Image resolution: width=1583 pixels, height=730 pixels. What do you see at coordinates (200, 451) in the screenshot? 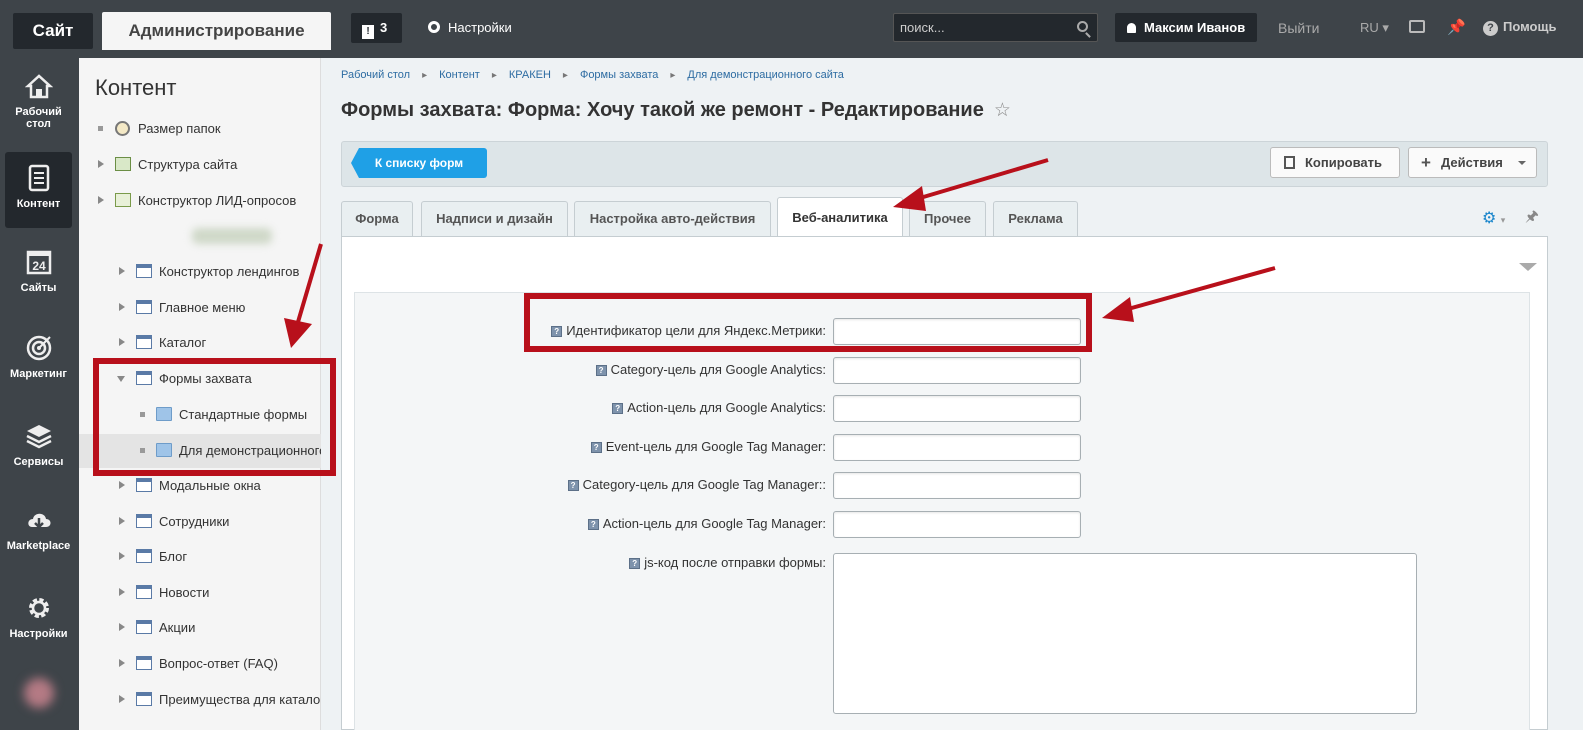
I see `tree-item-demo-site: Для демонстрационного сайта` at bounding box center [200, 451].